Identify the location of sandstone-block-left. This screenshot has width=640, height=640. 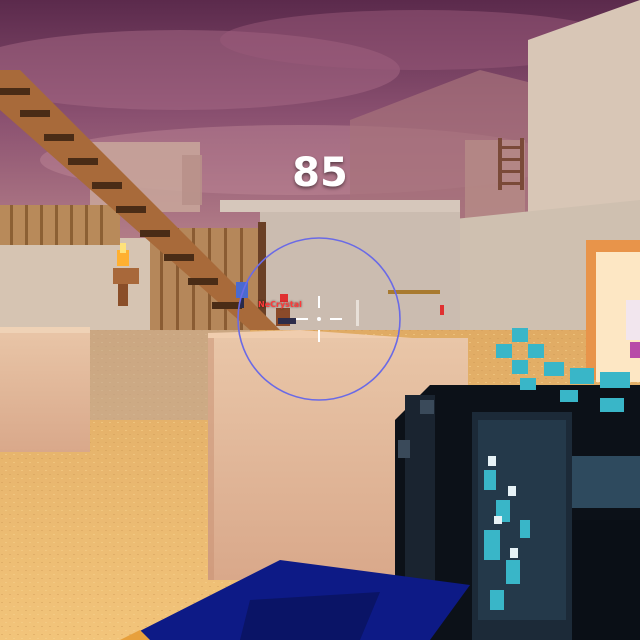
(45, 389).